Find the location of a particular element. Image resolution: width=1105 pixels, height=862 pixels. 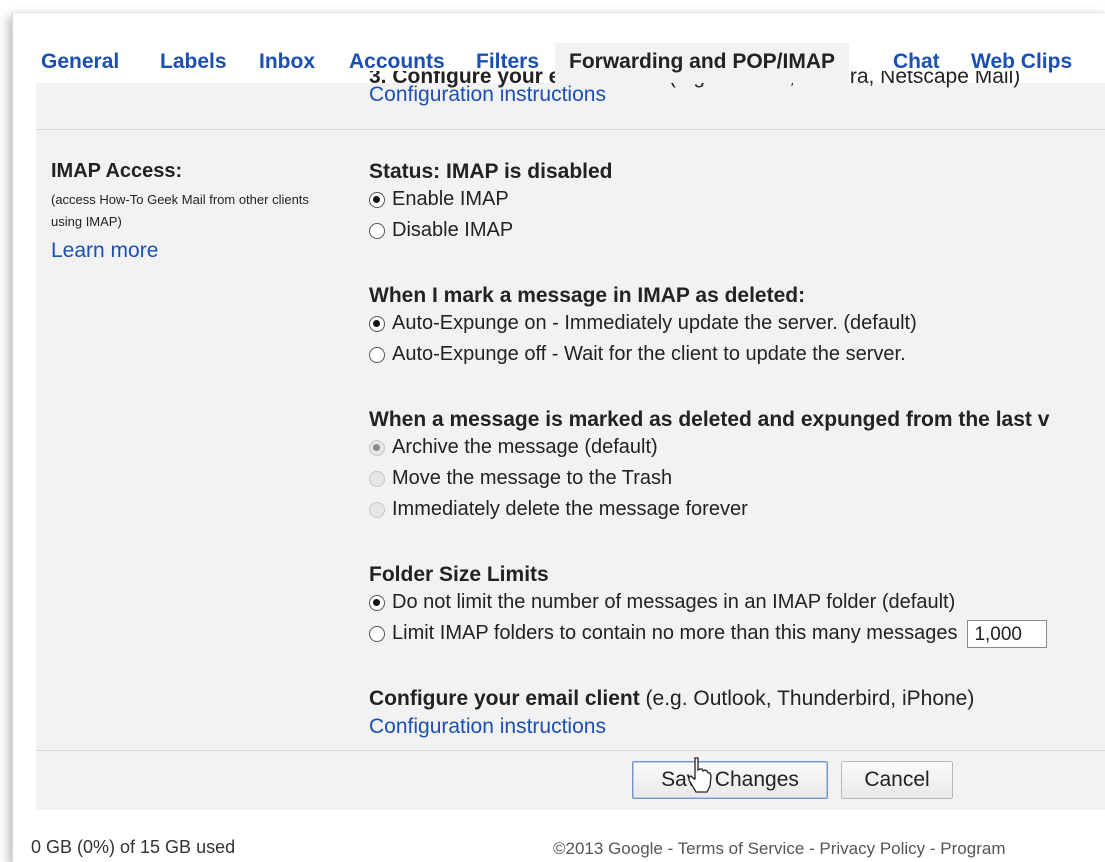

tab-general: General is located at coordinates (80, 63).